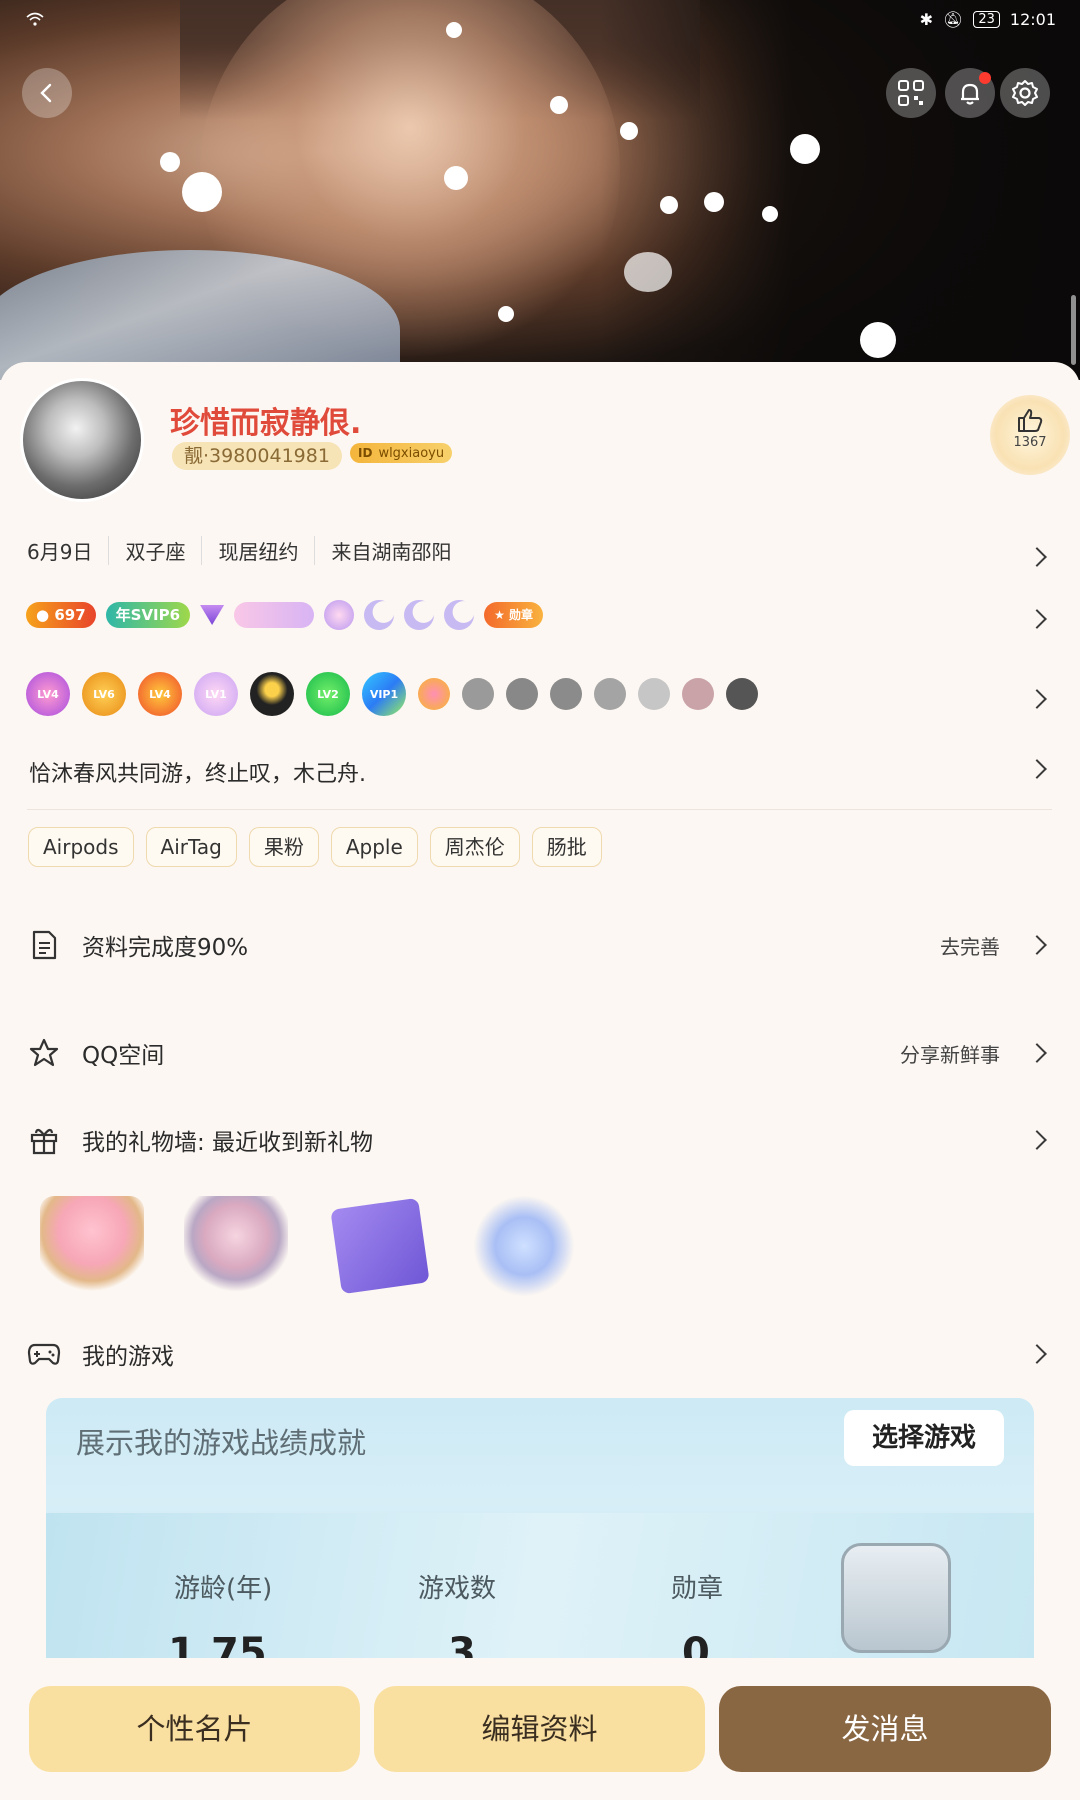 This screenshot has height=1800, width=1080. I want to click on star-outline-icon, so click(44, 1053).